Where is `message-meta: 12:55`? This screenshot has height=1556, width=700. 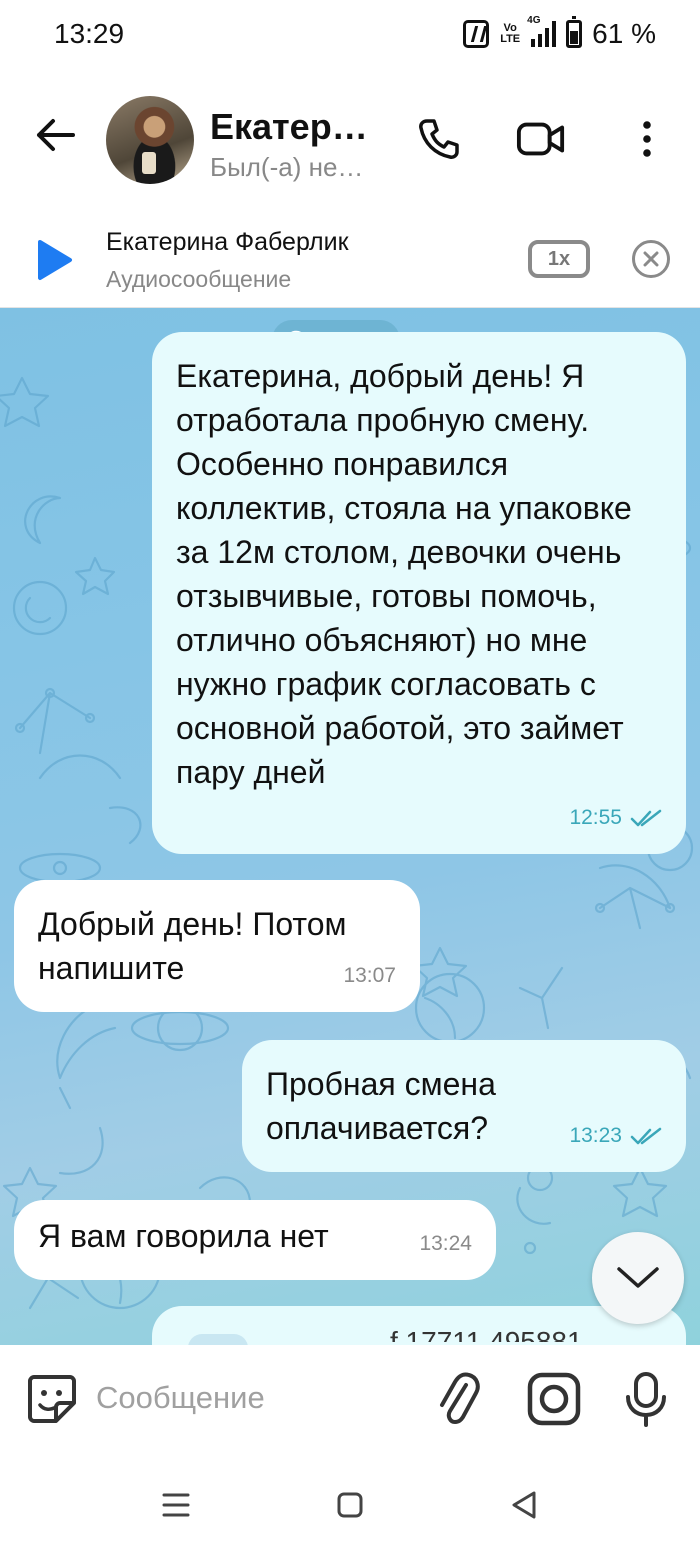 message-meta: 12:55 is located at coordinates (615, 818).